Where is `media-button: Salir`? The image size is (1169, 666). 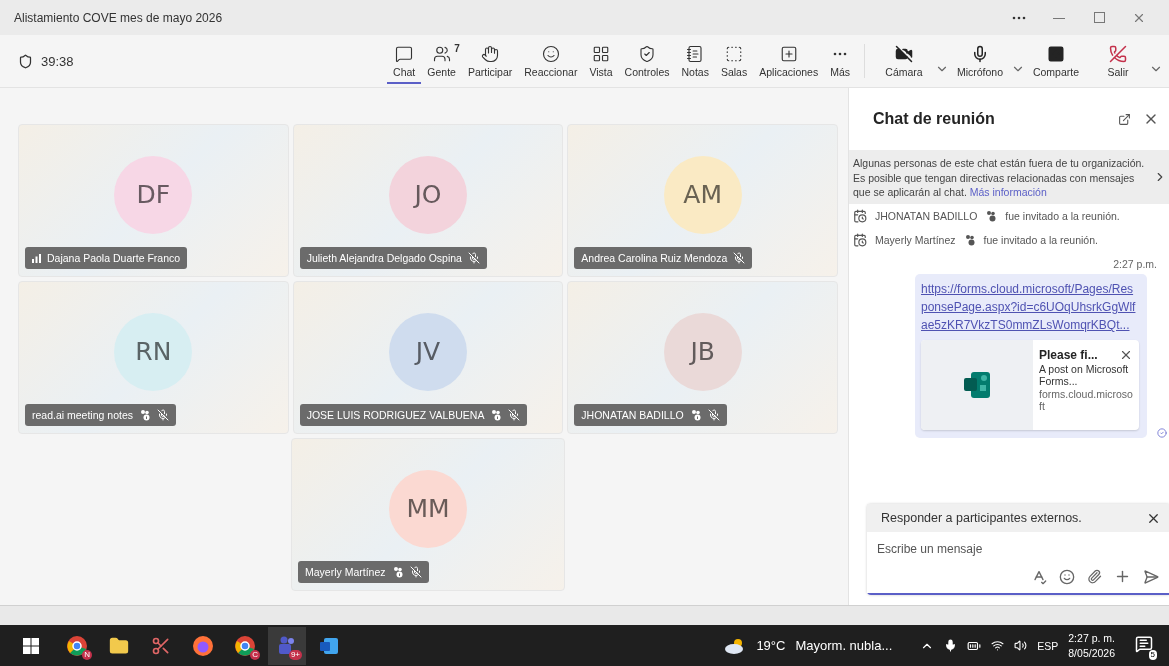
media-button: Salir is located at coordinates (1118, 61).